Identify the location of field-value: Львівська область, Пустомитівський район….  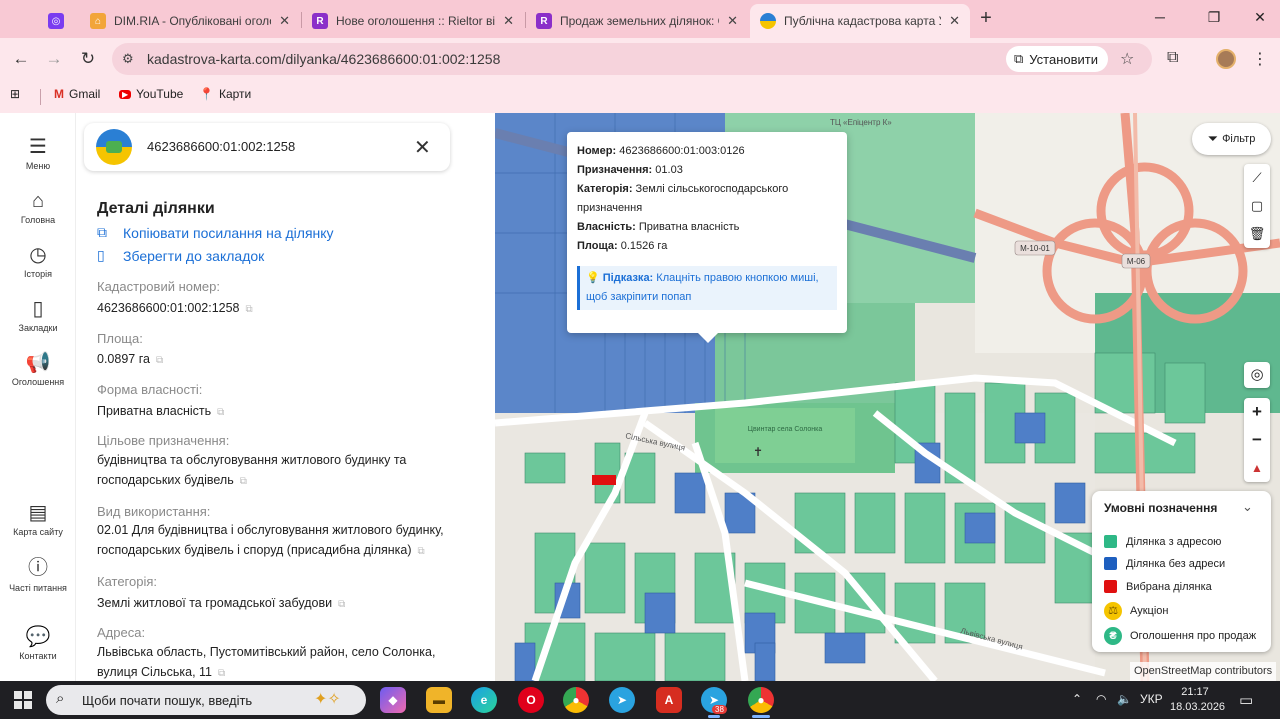
(287, 661).